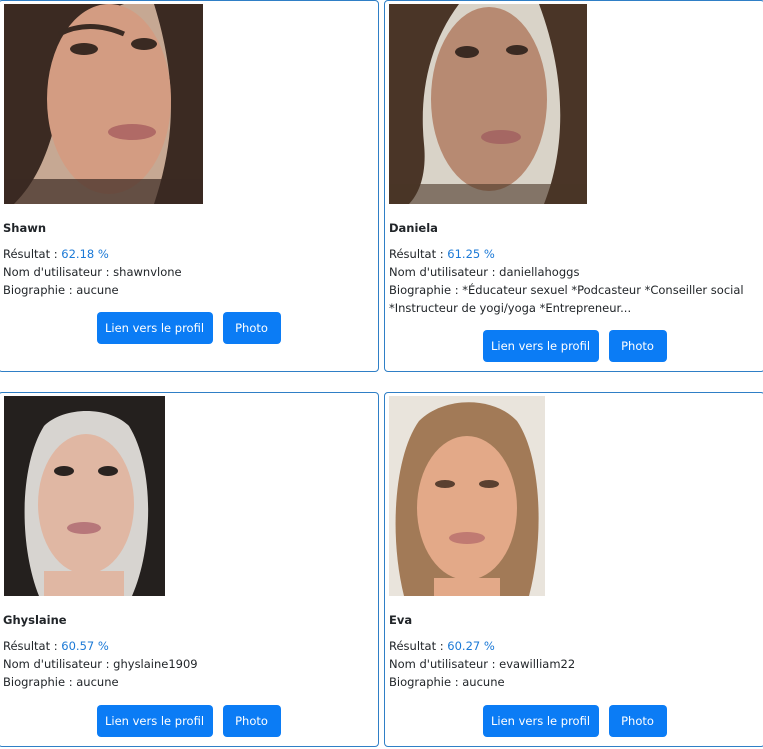 The image size is (763, 749). What do you see at coordinates (188, 254) in the screenshot?
I see `score-line: Résultat : 62.18 %` at bounding box center [188, 254].